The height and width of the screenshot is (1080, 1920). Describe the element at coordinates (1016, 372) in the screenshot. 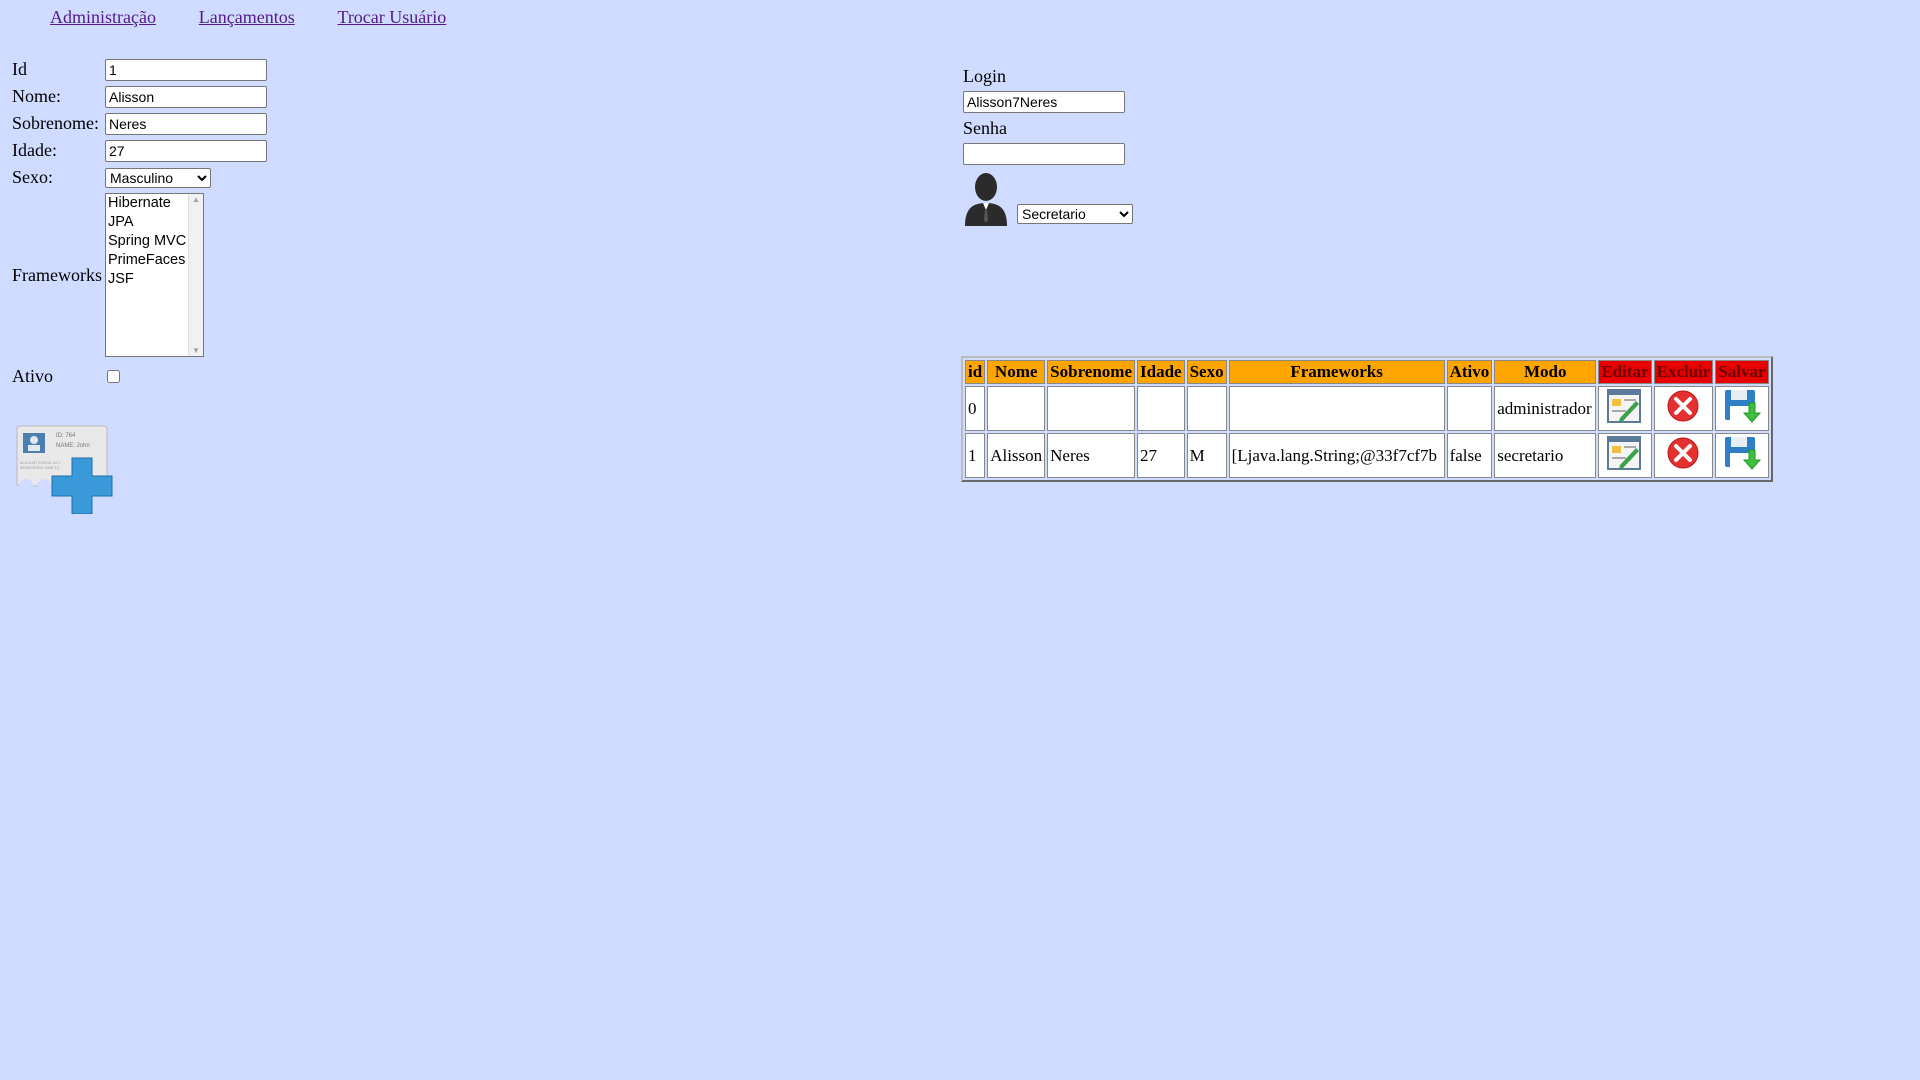

I see `header-nome: Nome` at that location.